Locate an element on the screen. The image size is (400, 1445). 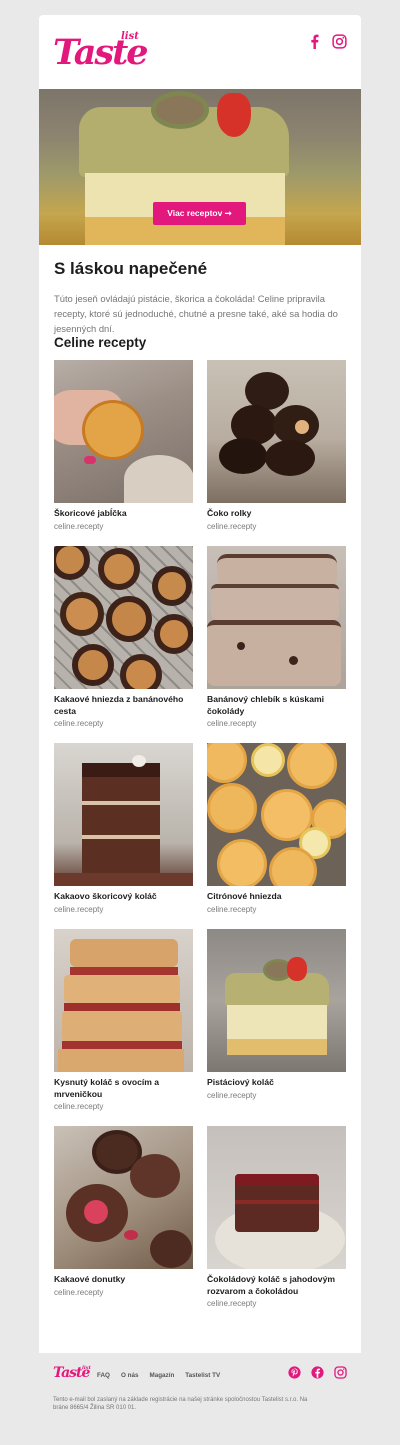
recipe-name: Pistáciový koláč is located at coordinates (276, 1083).